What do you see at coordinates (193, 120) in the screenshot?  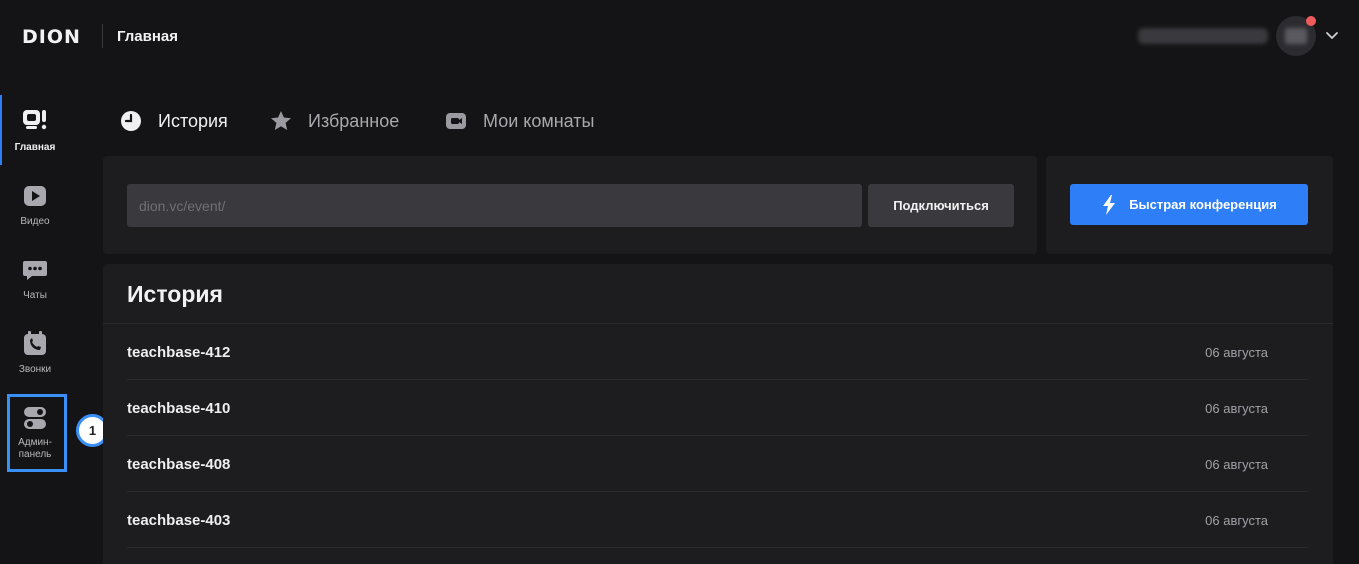 I see `tab-history-label: История` at bounding box center [193, 120].